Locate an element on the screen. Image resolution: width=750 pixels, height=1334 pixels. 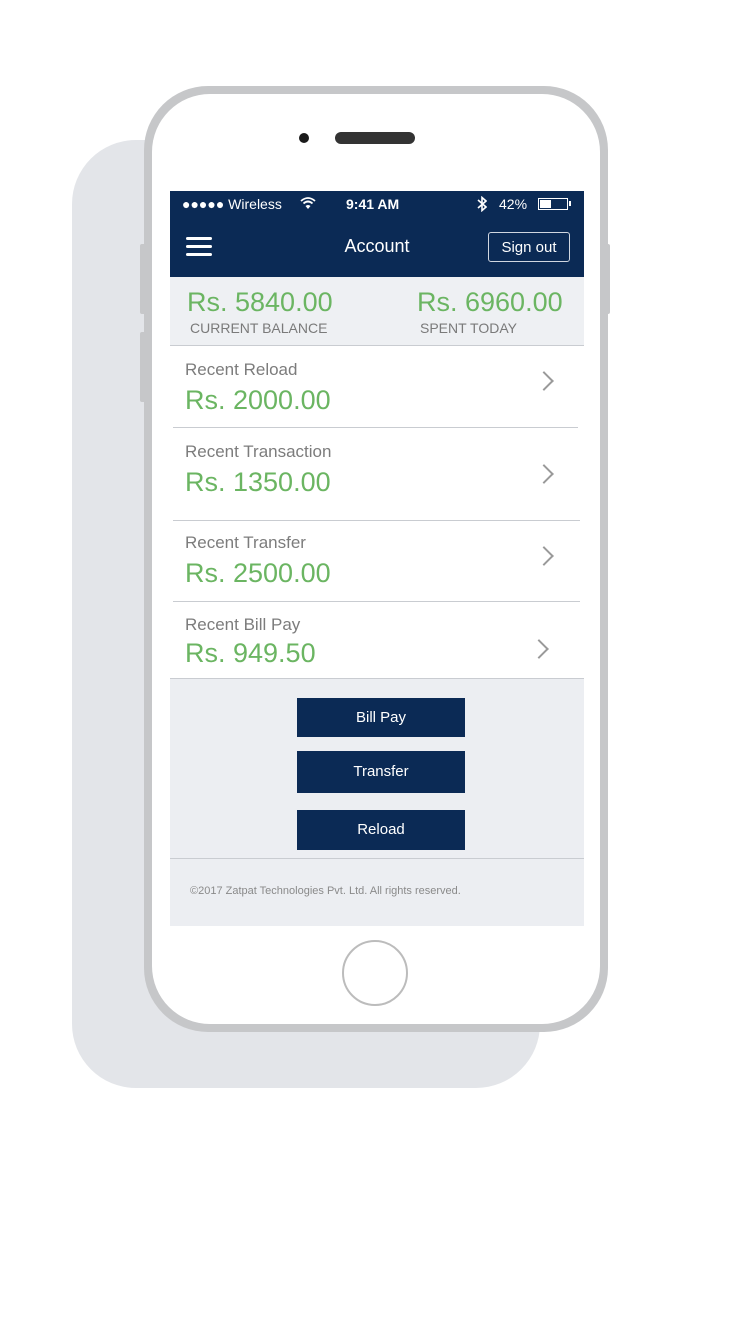
volume-up-button is located at coordinates (143, 279).